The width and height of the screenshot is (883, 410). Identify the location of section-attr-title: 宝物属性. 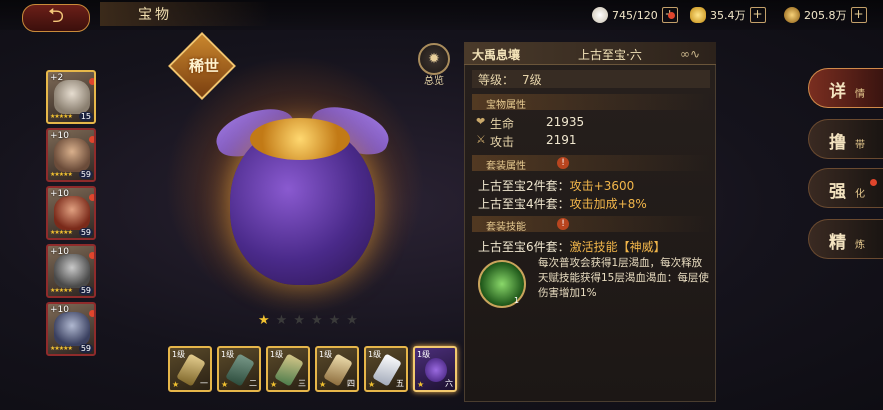
(506, 105).